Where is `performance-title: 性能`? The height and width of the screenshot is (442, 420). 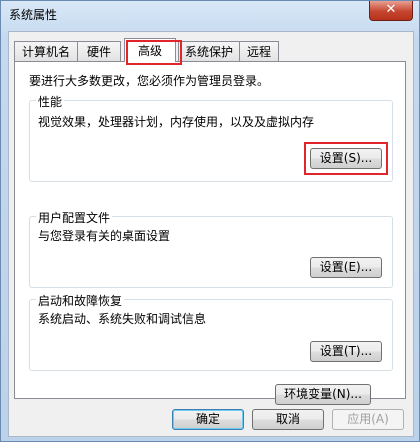 performance-title: 性能 is located at coordinates (50, 101).